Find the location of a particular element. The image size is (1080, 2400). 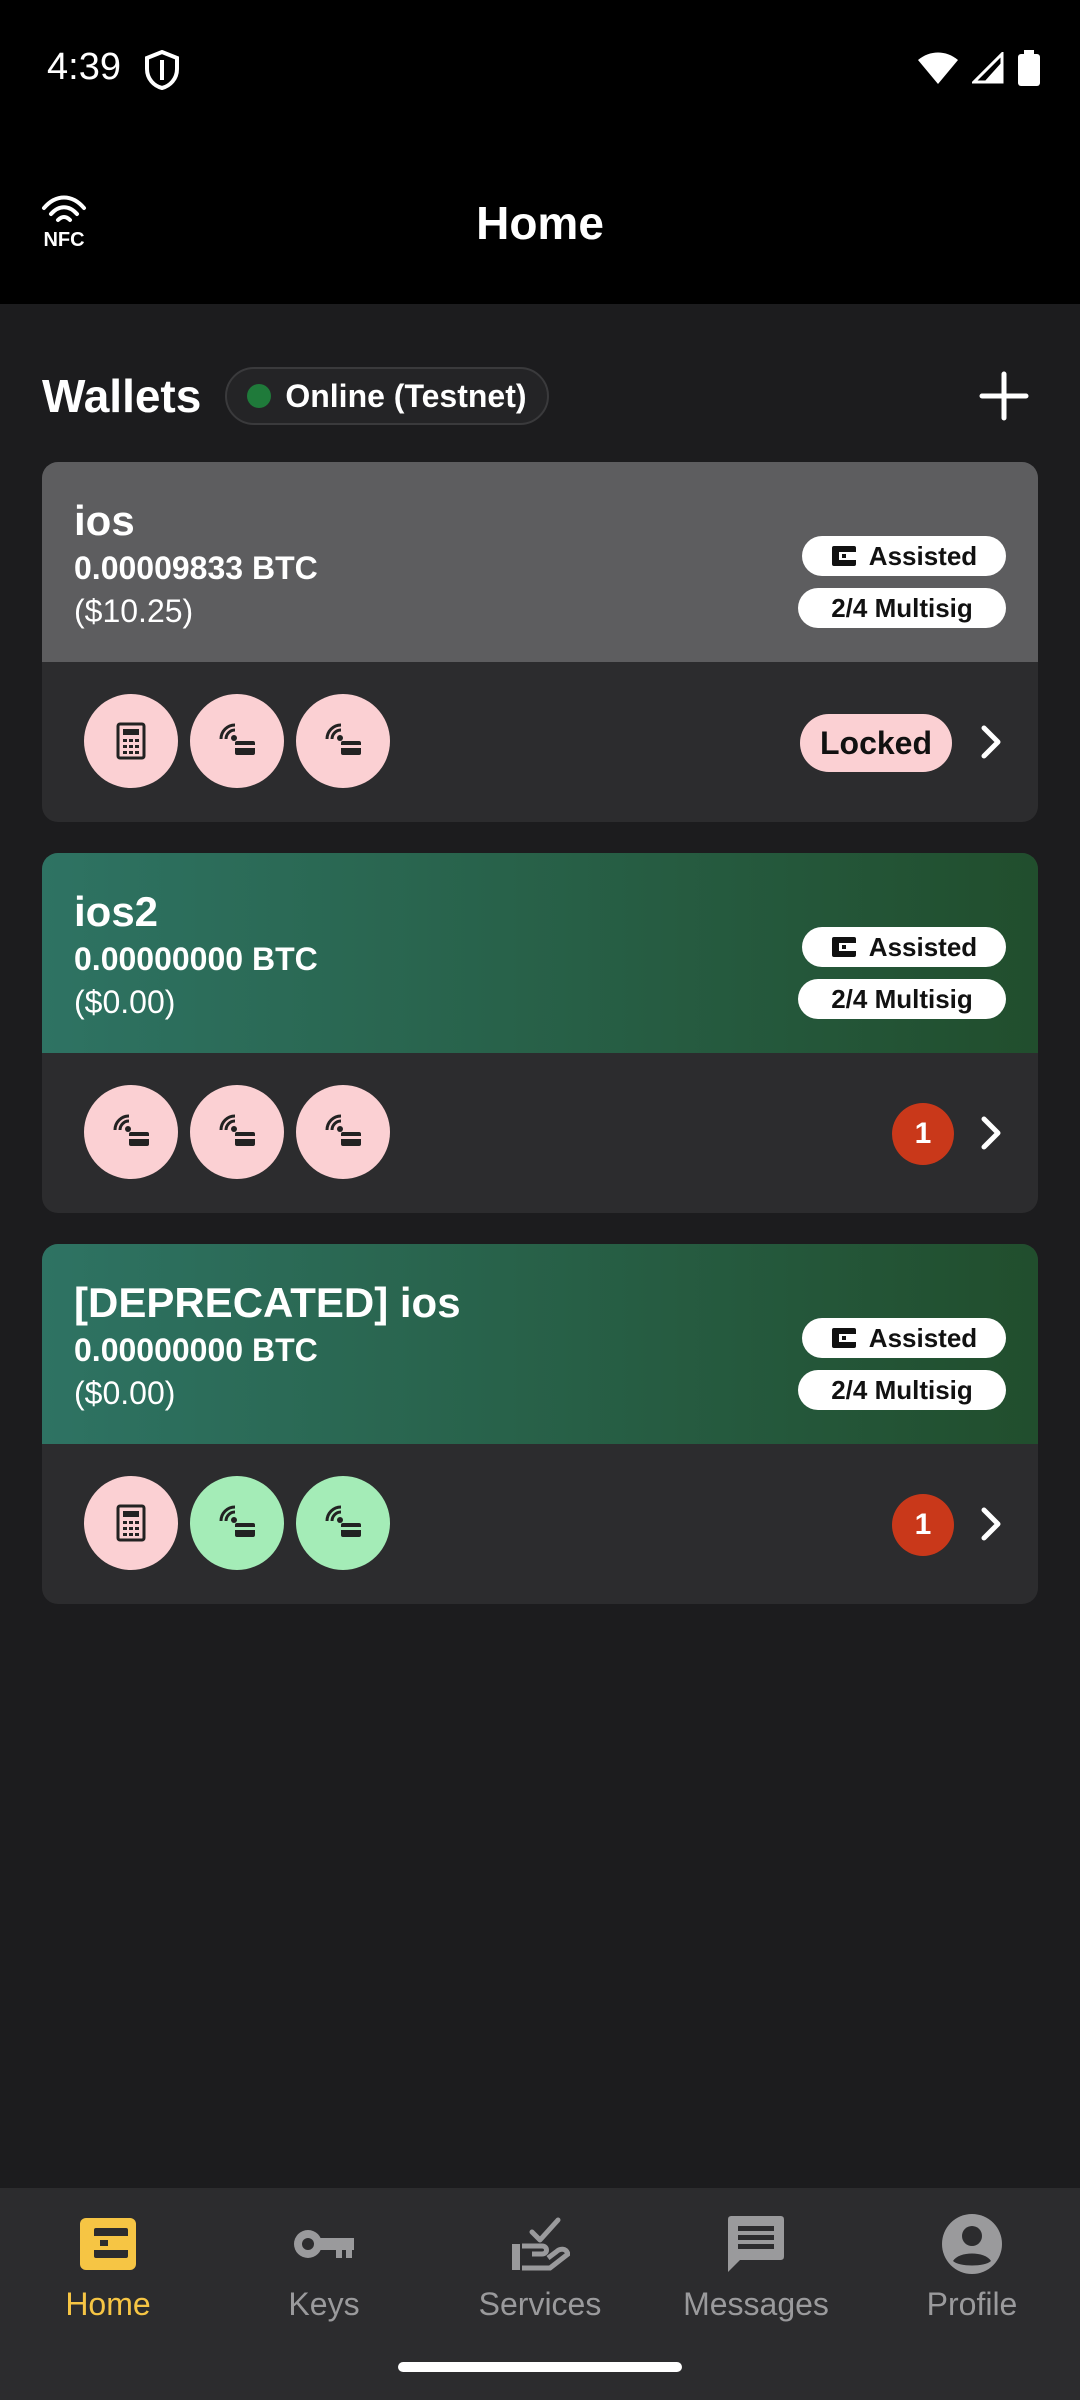

wallets-title: Wallets is located at coordinates (122, 396).